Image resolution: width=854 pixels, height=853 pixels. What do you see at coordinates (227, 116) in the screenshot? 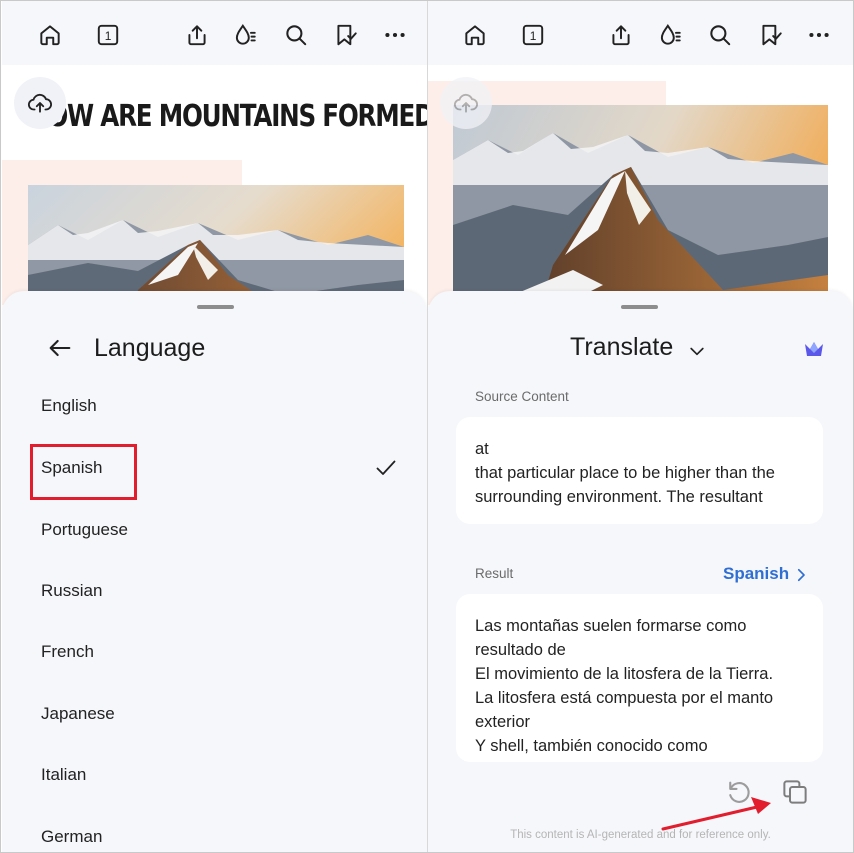
I see `document-title: HOW ARE MOUNTAINS FORMED?` at bounding box center [227, 116].